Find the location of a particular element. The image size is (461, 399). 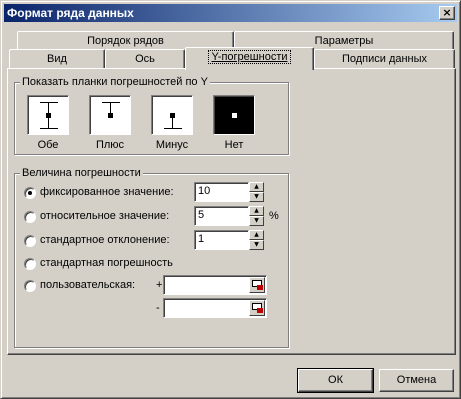

percentage-radio is located at coordinates (30, 217).